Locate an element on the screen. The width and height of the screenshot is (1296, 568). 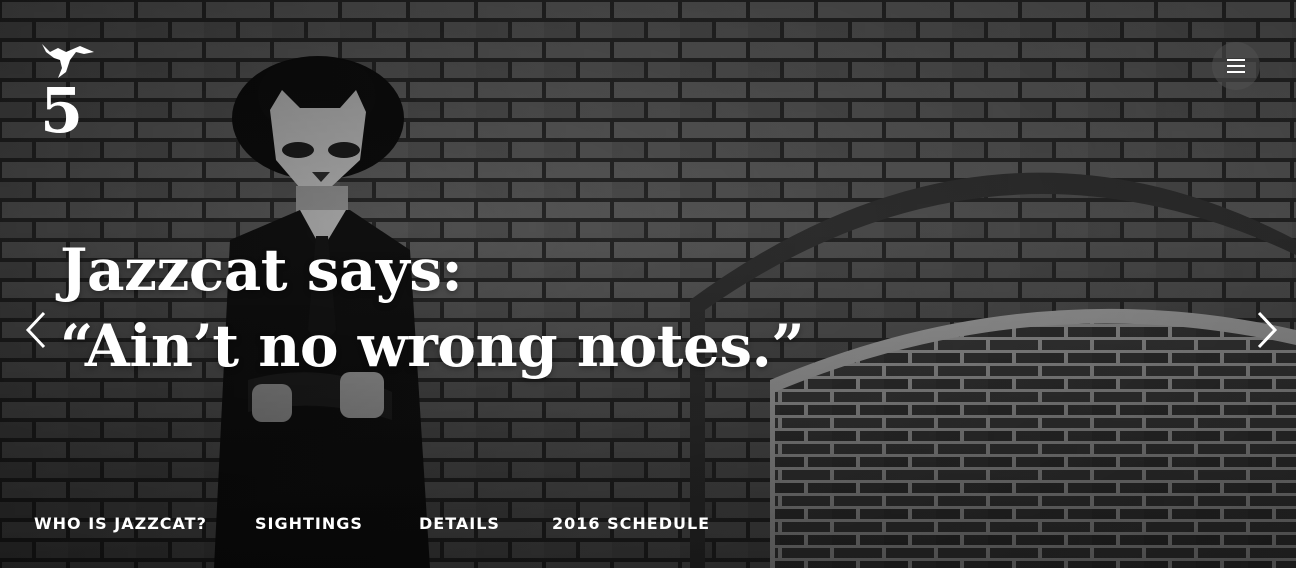
hamburger-menu-icon is located at coordinates (1236, 66).